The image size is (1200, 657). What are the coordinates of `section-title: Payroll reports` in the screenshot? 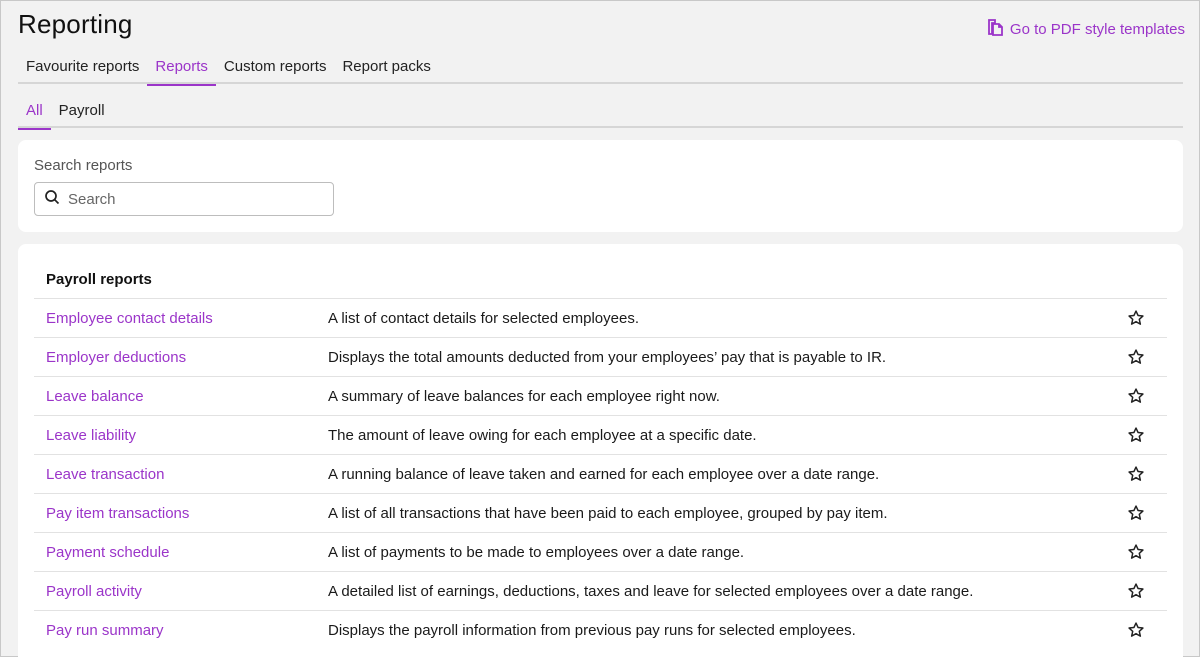 It's located at (99, 279).